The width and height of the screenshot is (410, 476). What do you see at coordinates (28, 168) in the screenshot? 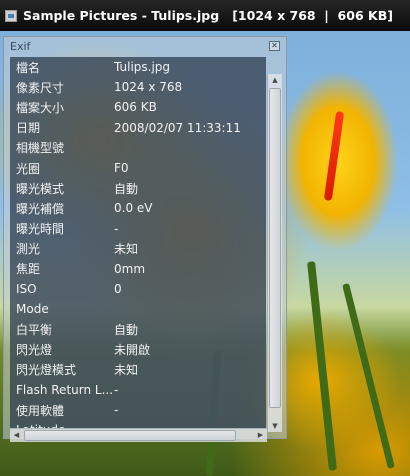
I see `exif-key: 光圈` at bounding box center [28, 168].